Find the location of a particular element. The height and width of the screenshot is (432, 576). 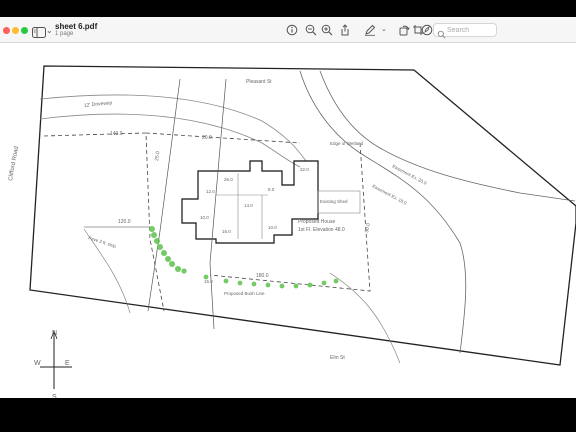

setback-top-line is located at coordinates (223, 138).